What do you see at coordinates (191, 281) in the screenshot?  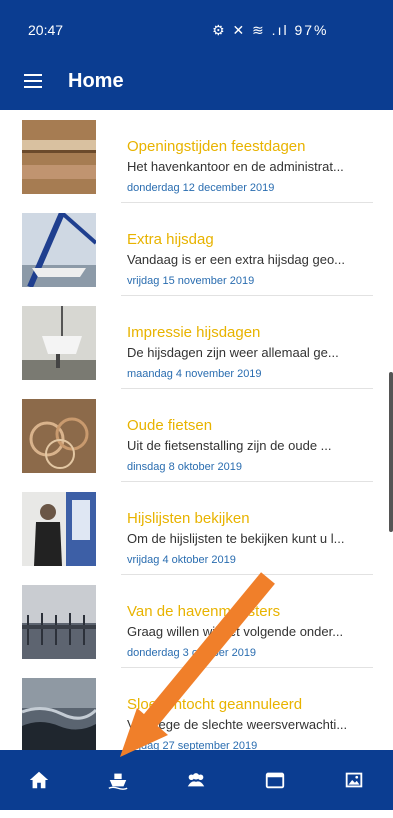 I see `news-date: vrijdag 15 november 2019` at bounding box center [191, 281].